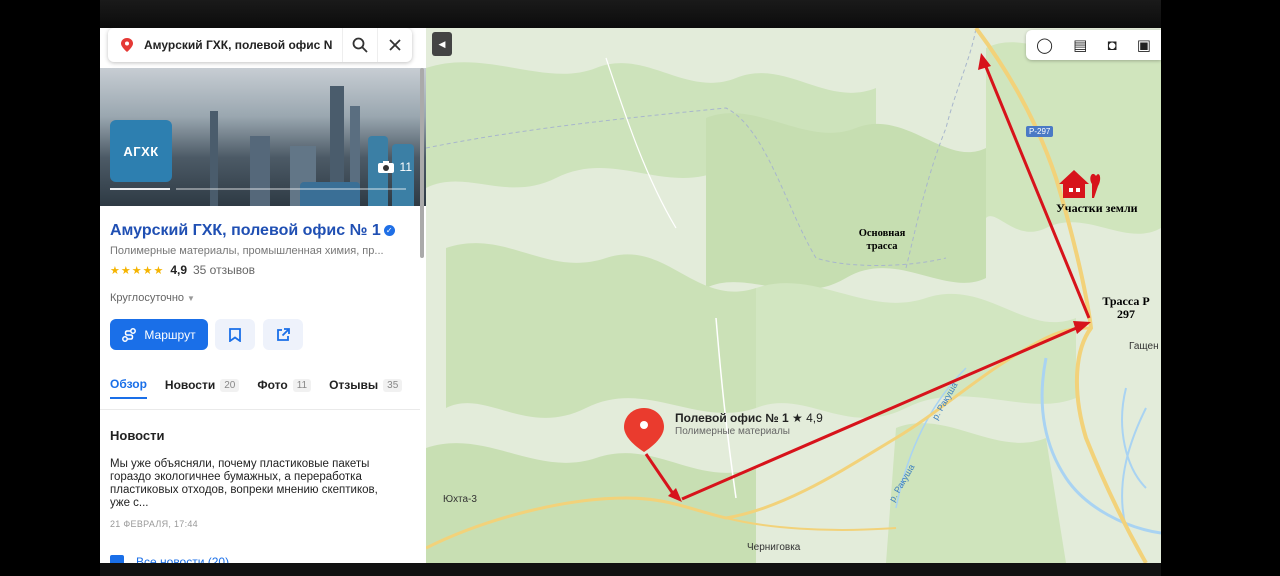 The height and width of the screenshot is (576, 1280). I want to click on photo-count-value: 11, so click(405, 167).